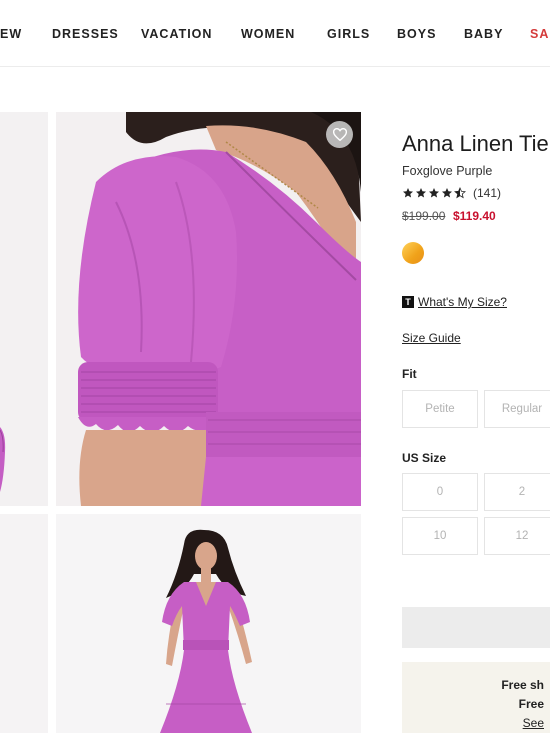  I want to click on heart-icon, so click(339, 134).